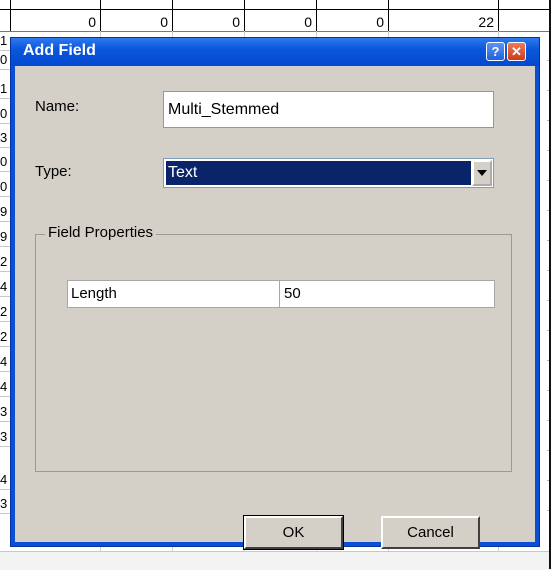 The height and width of the screenshot is (570, 551). I want to click on help-icon: ?, so click(495, 51).